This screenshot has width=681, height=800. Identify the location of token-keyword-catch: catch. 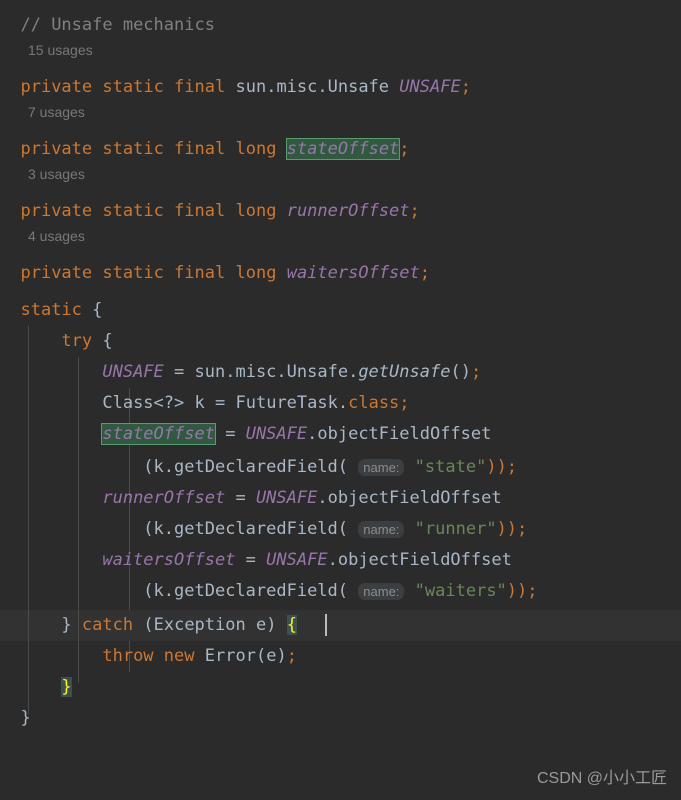
(107, 625).